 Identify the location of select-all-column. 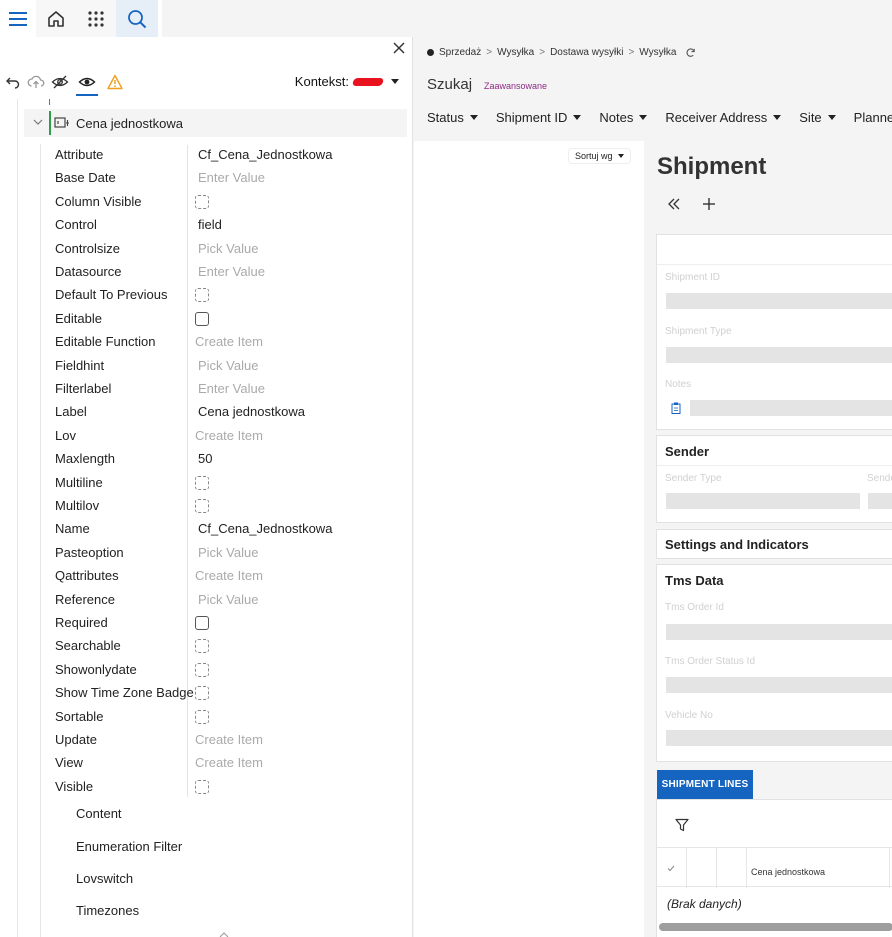
(672, 868).